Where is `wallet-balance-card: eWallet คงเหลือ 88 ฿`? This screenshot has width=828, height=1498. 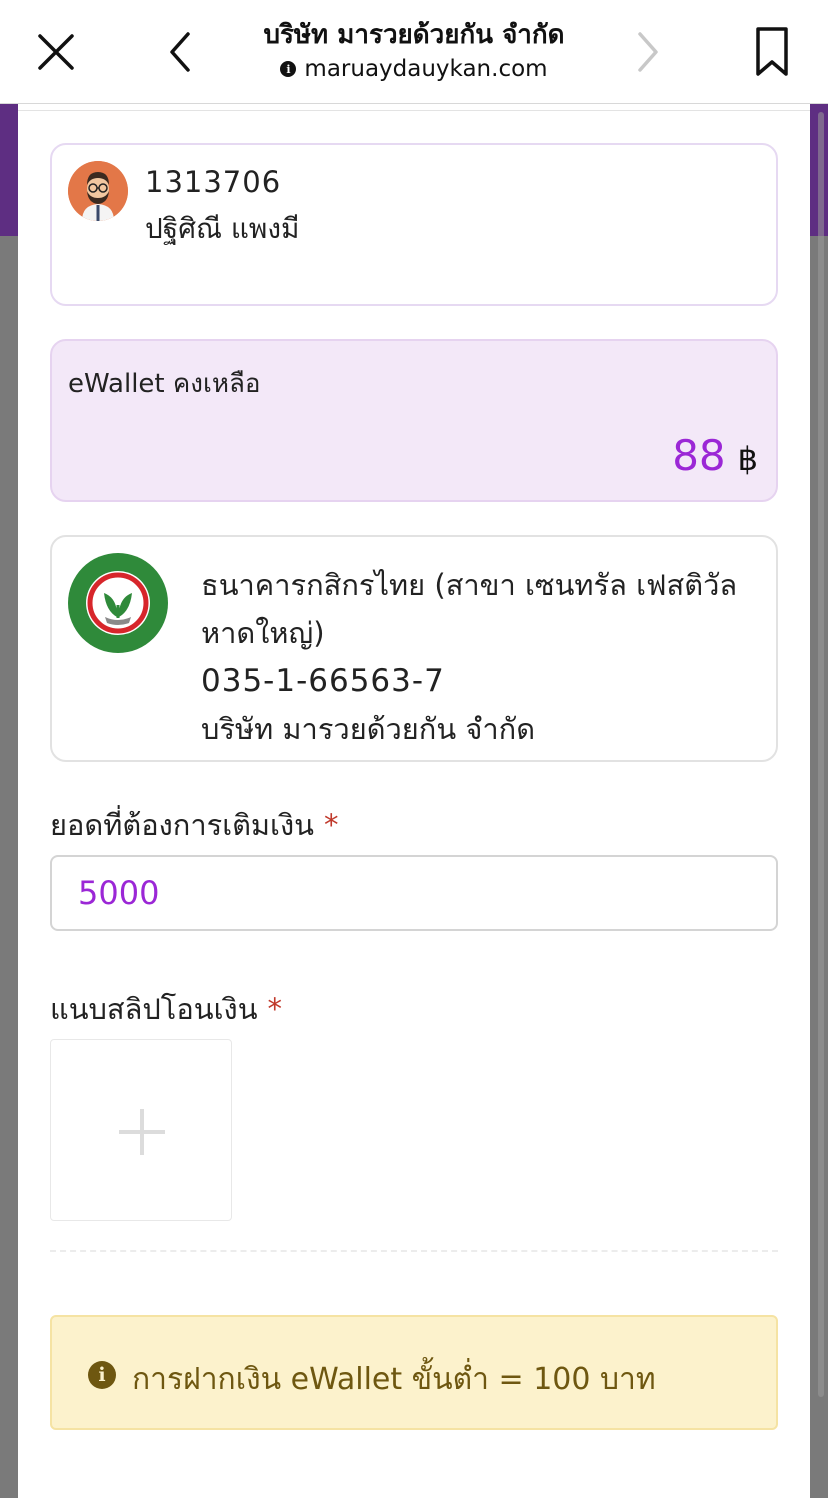 wallet-balance-card: eWallet คงเหลือ 88 ฿ is located at coordinates (414, 420).